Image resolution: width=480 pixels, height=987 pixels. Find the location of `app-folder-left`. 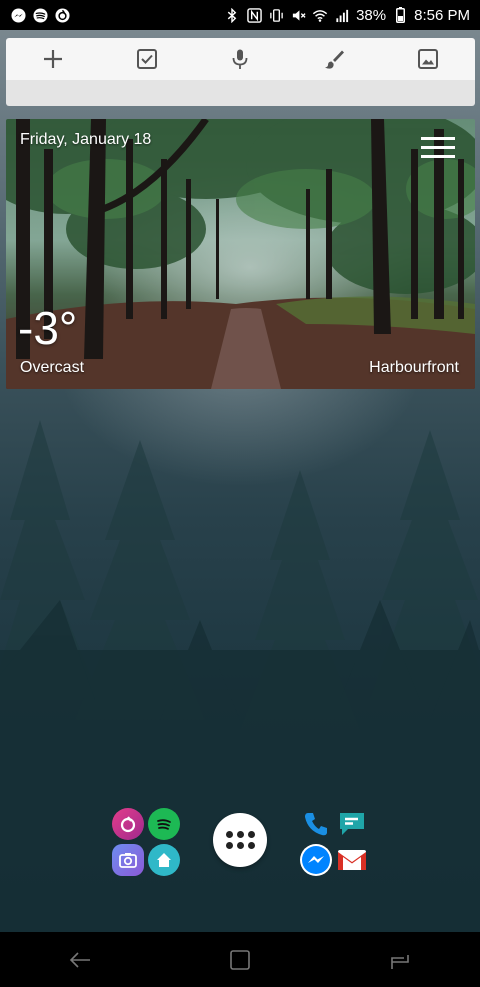

app-folder-left is located at coordinates (145, 841).